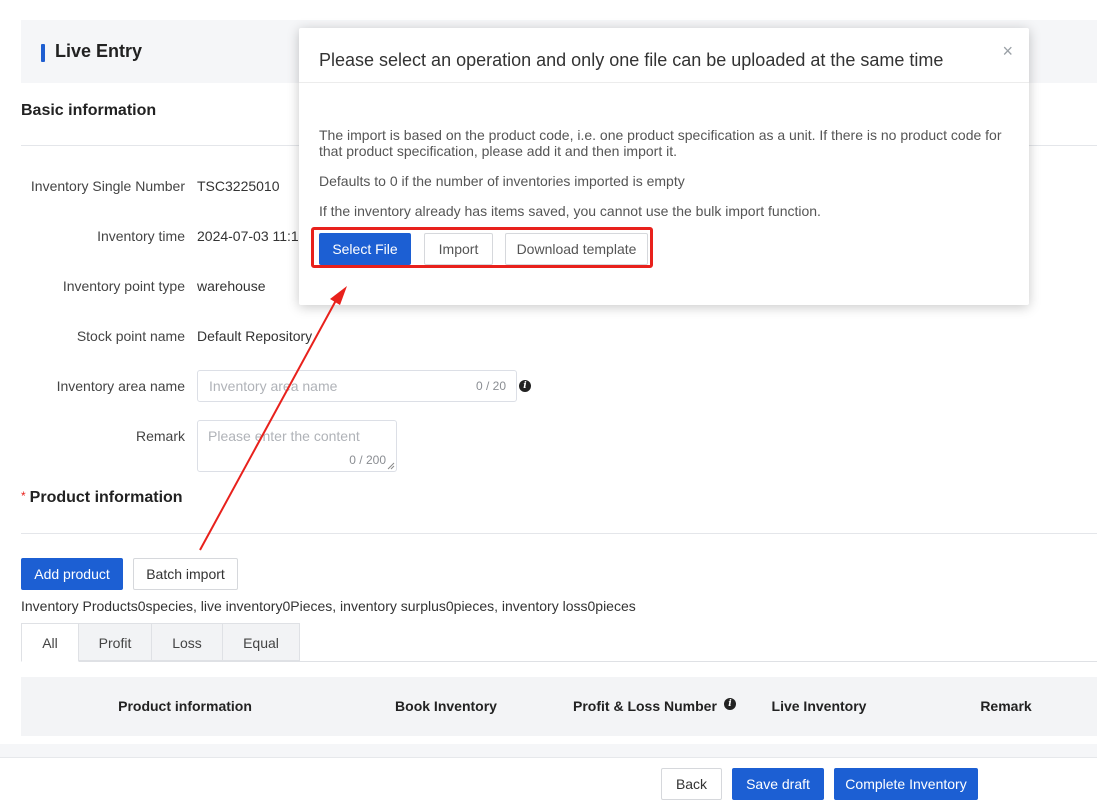 This screenshot has height=806, width=1097. Describe the element at coordinates (548, 751) in the screenshot. I see `table-bottom-fade` at that location.